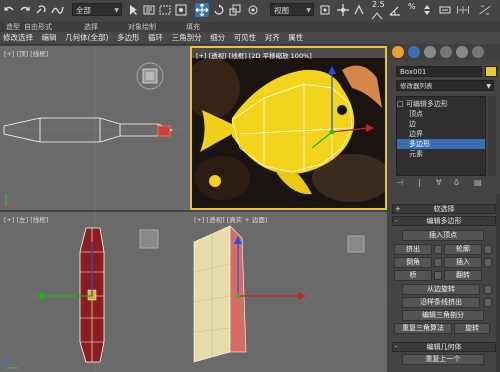  What do you see at coordinates (412, 6) in the screenshot?
I see `percent-snap-label: %` at bounding box center [412, 6].